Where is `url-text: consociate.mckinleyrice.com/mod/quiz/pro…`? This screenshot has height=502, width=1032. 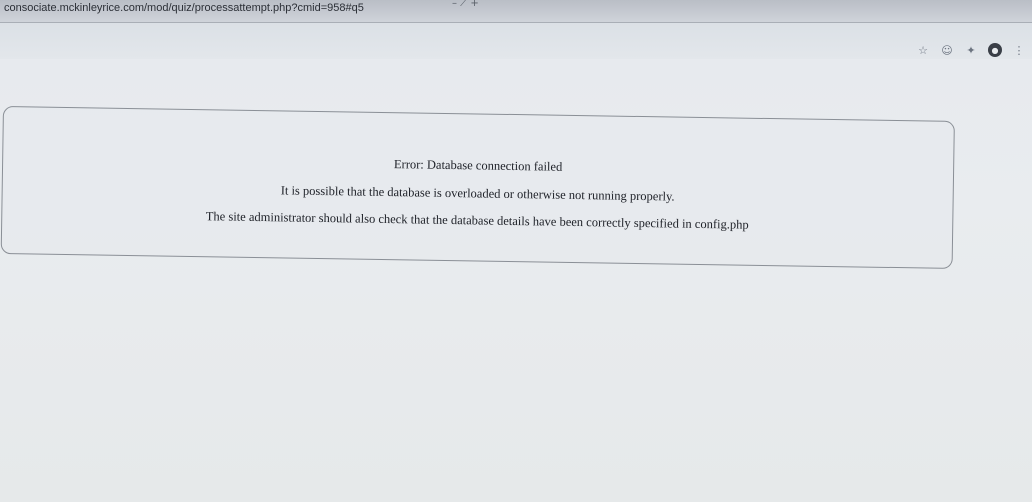 url-text: consociate.mckinleyrice.com/mod/quiz/pro… is located at coordinates (184, 8).